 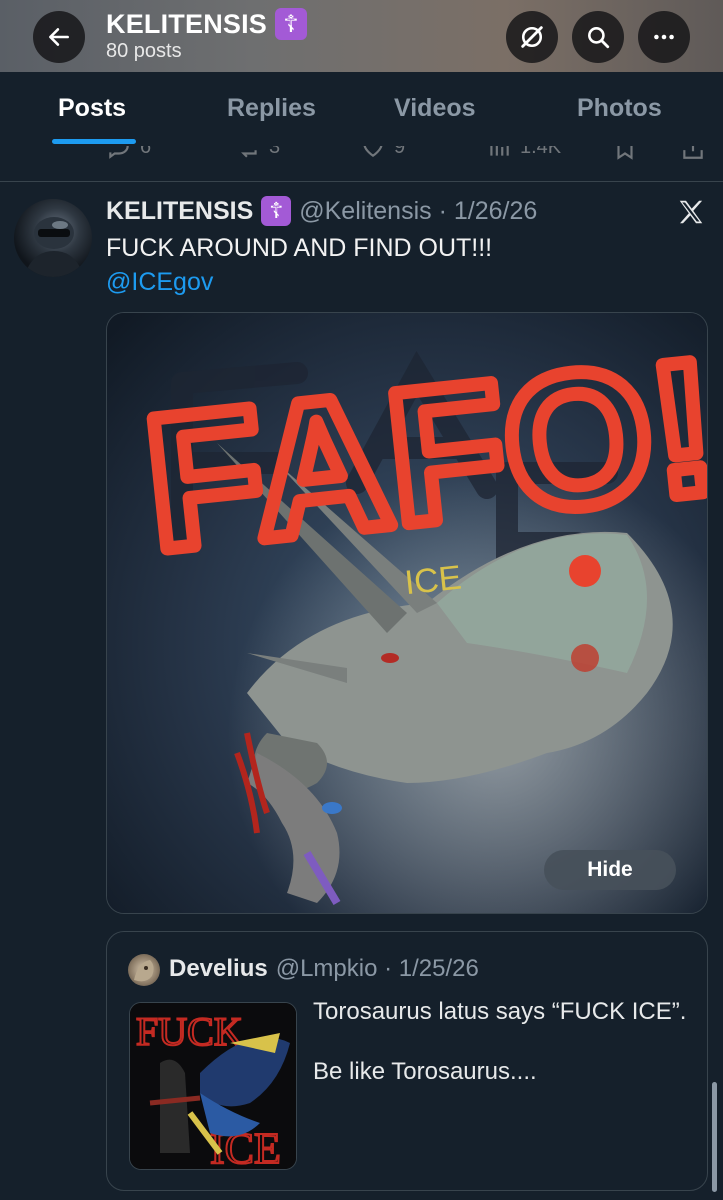 I want to click on previous-post-actions: 6 3 9 1.4K, so click(x=361, y=153).